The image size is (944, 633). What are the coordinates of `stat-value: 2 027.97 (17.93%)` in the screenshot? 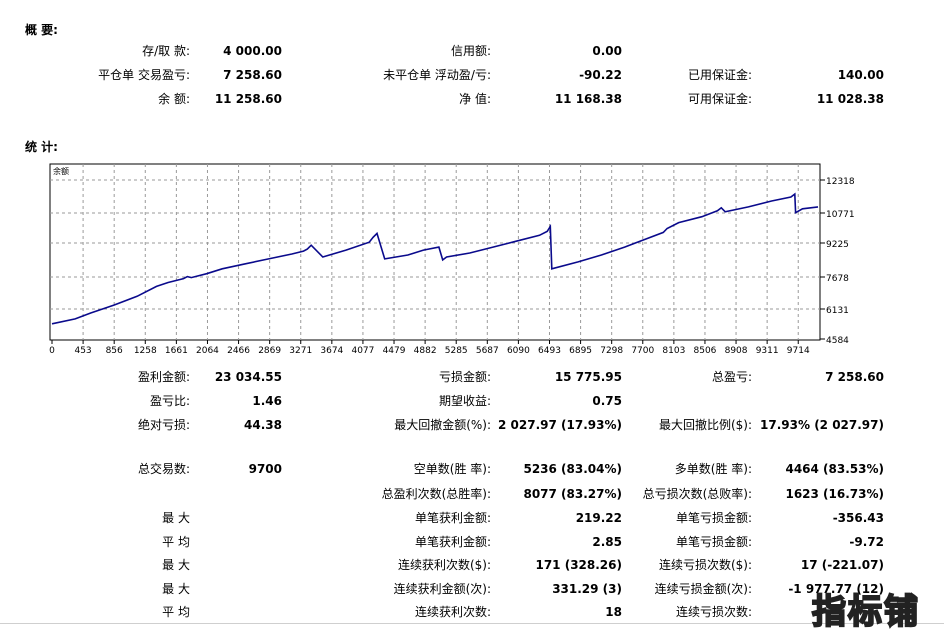 It's located at (560, 425).